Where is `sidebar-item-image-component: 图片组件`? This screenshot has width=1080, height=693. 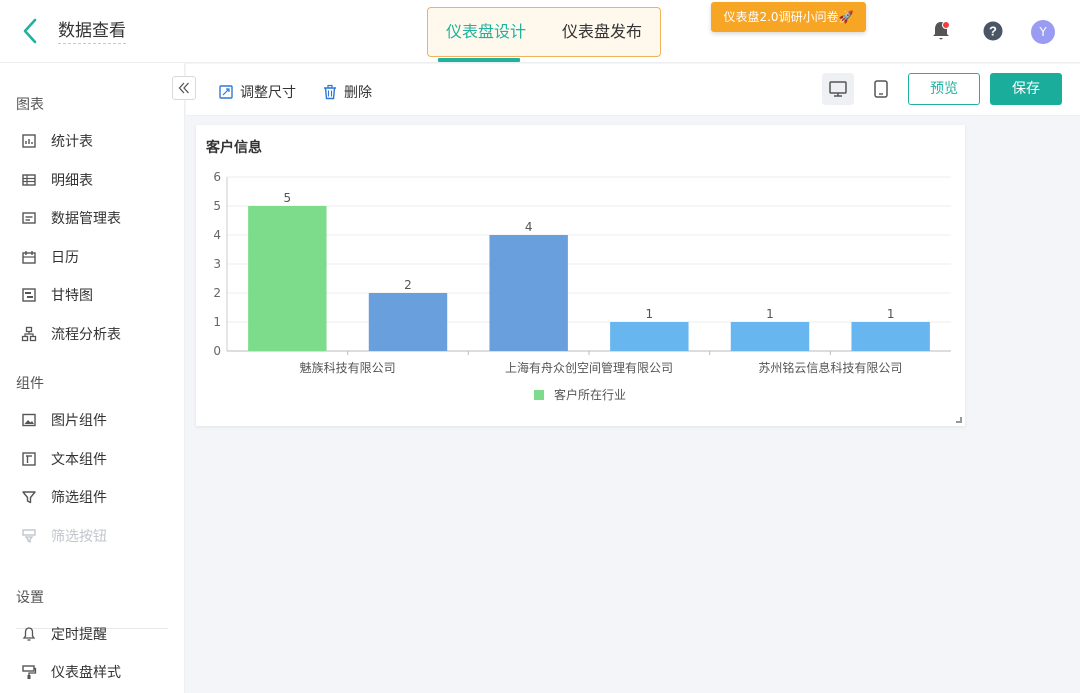
sidebar-item-image-component: 图片组件 is located at coordinates (63, 420).